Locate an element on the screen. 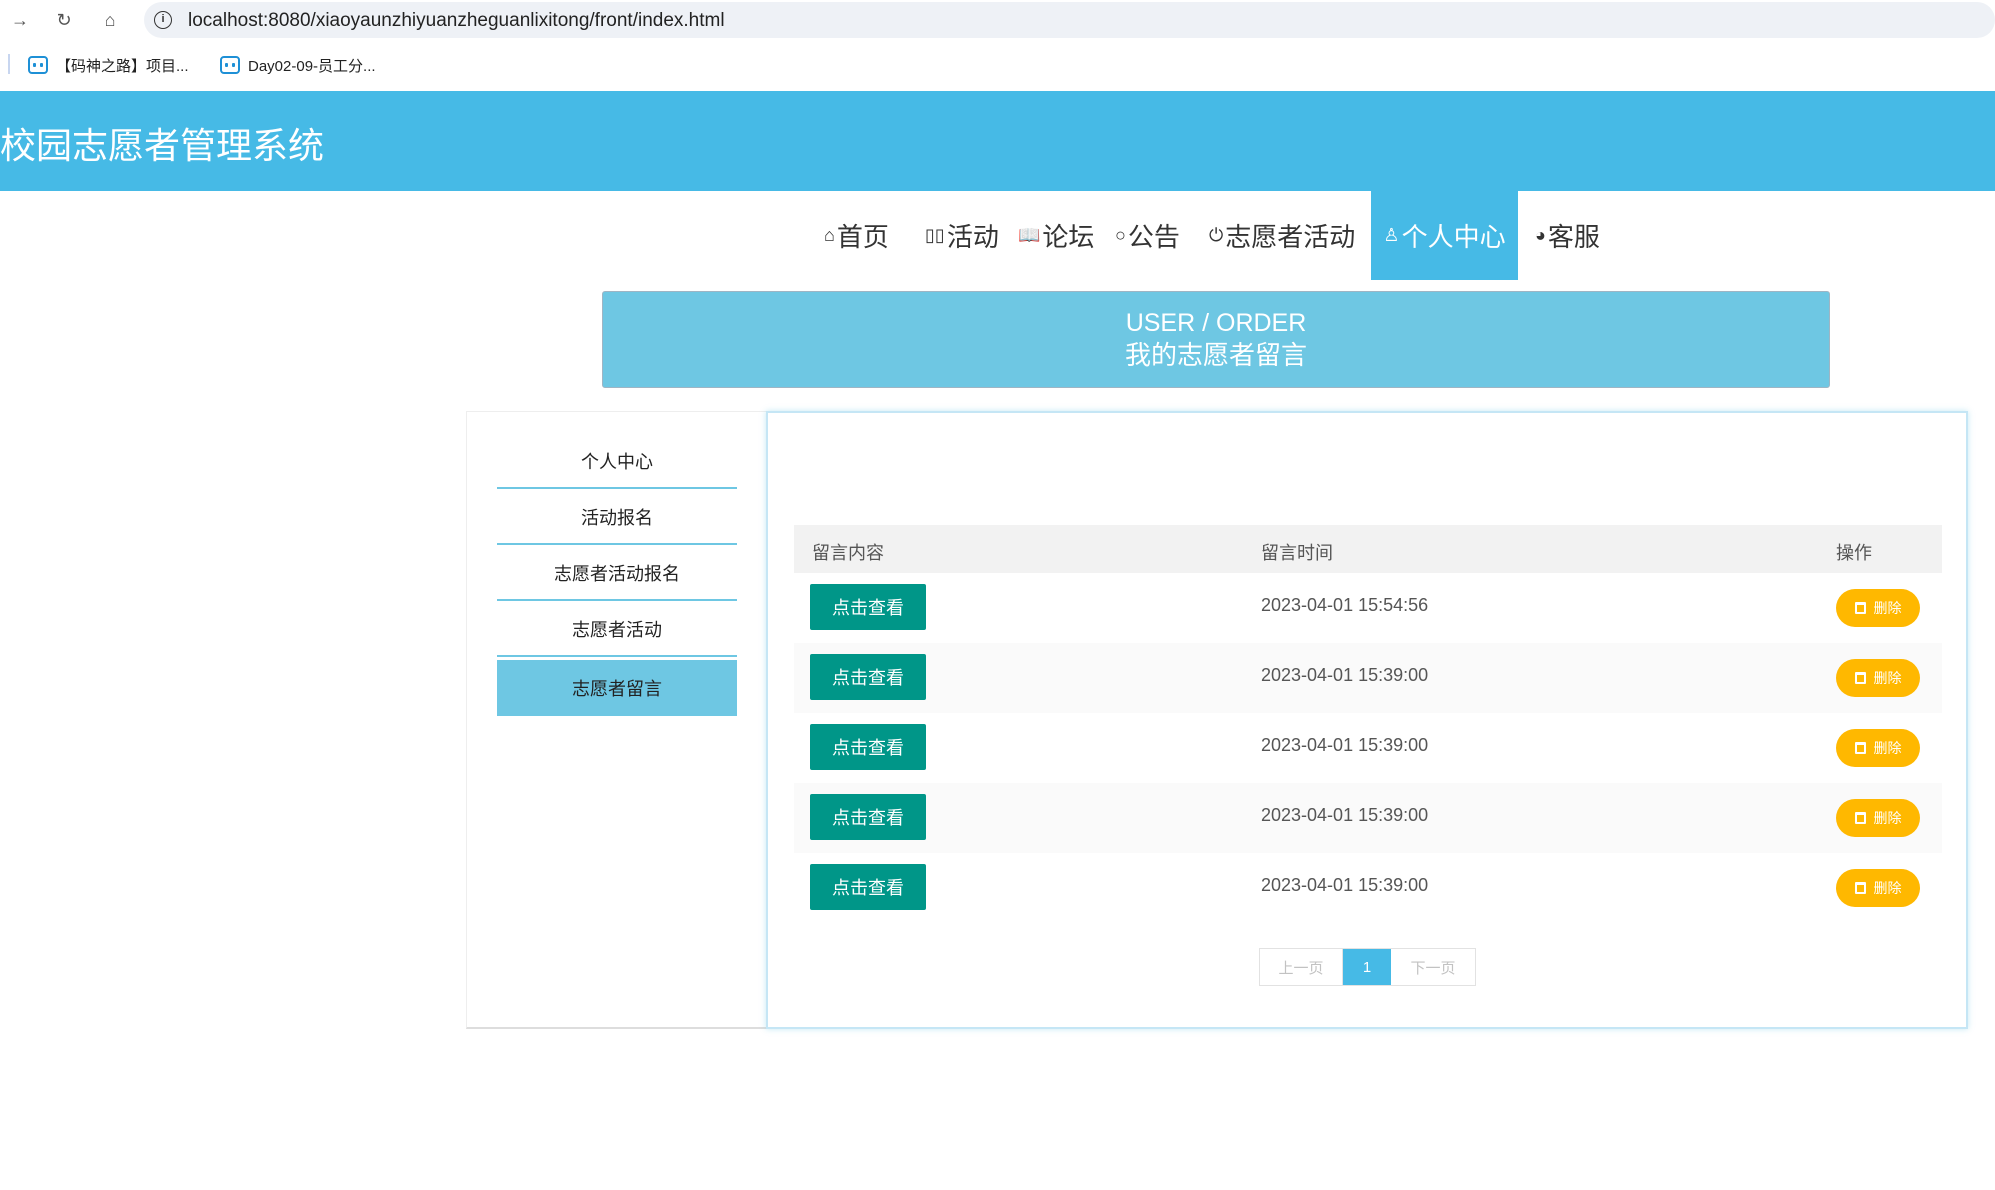 This screenshot has height=1190, width=1995. nav-label: 志愿者活动 is located at coordinates (1290, 237).